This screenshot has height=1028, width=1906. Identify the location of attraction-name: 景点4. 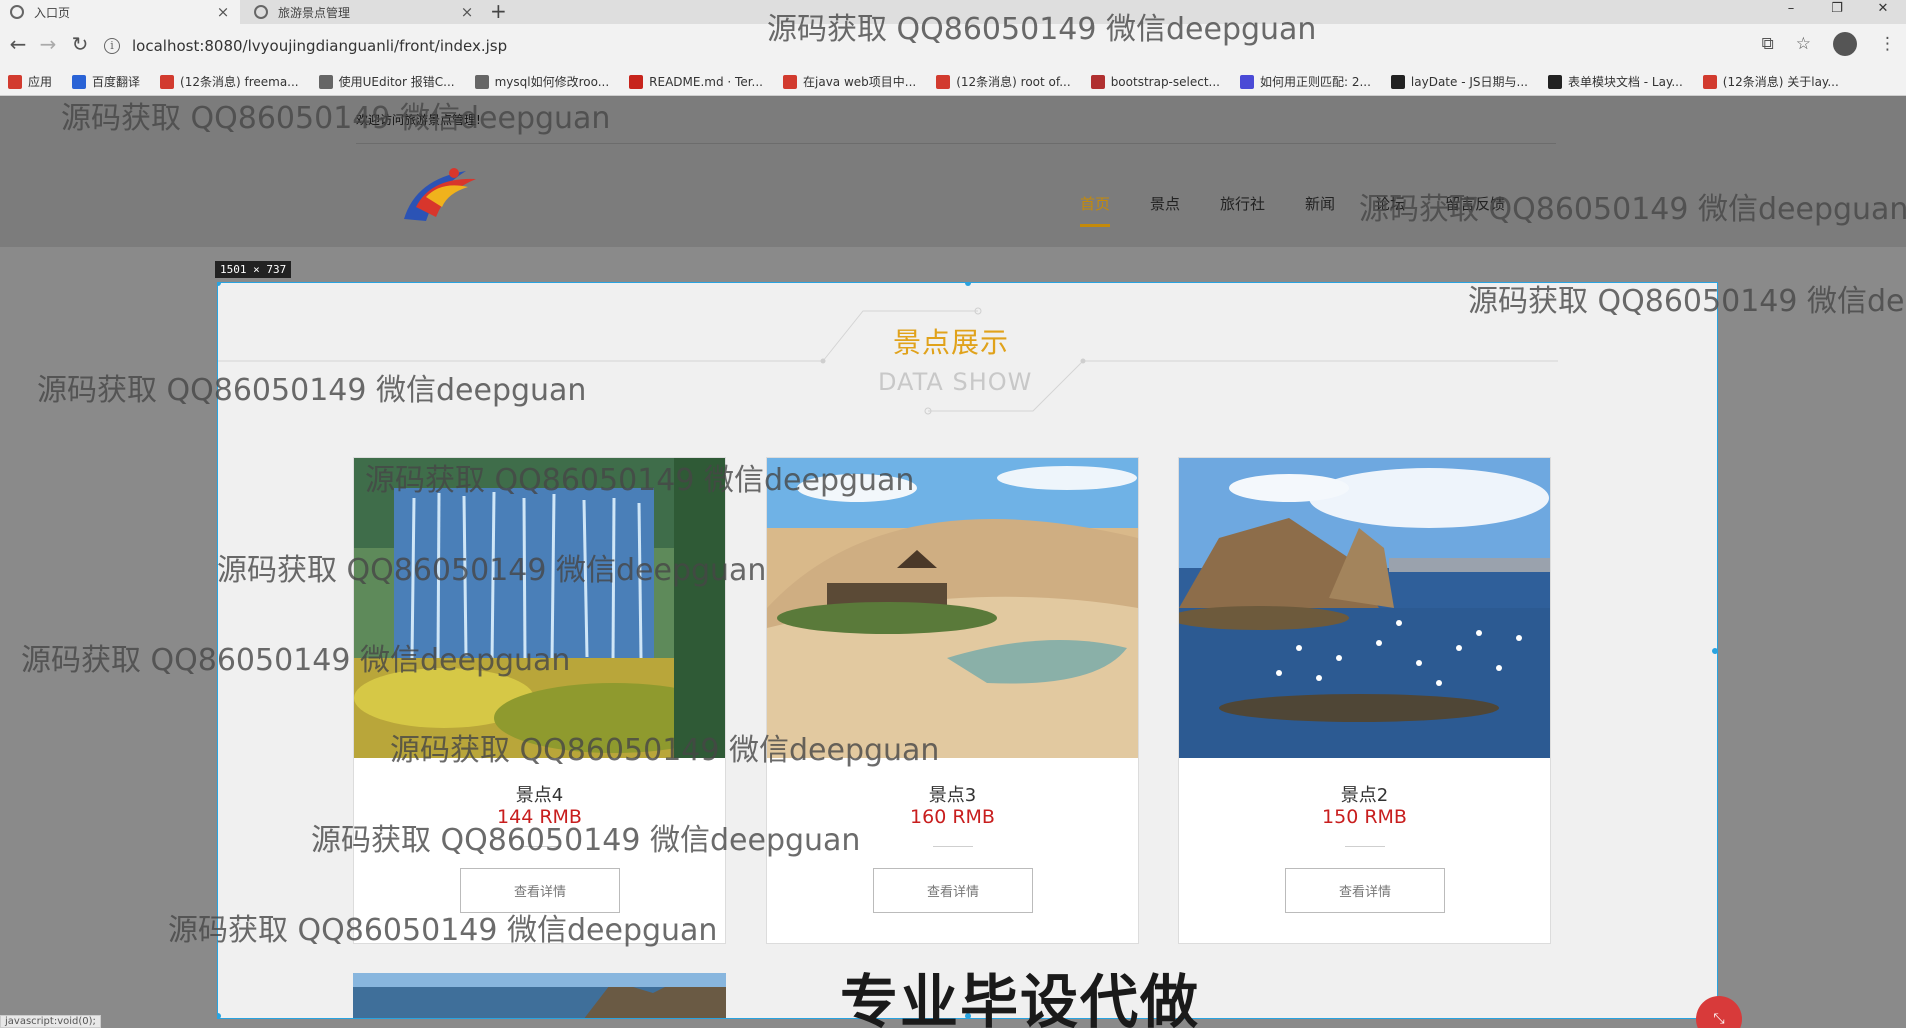
(539, 795).